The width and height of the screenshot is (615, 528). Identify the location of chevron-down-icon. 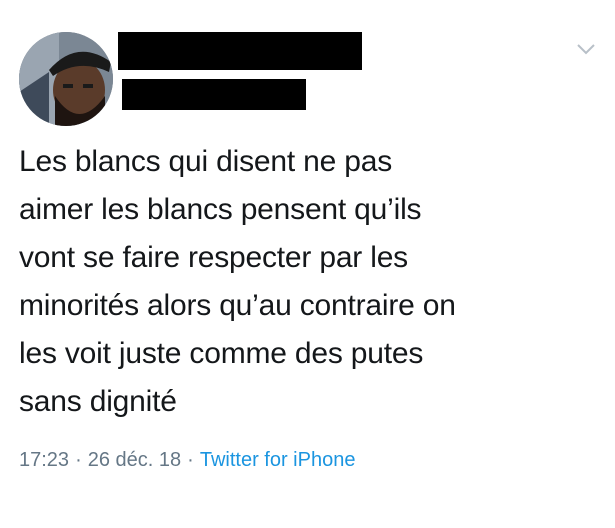
(586, 49).